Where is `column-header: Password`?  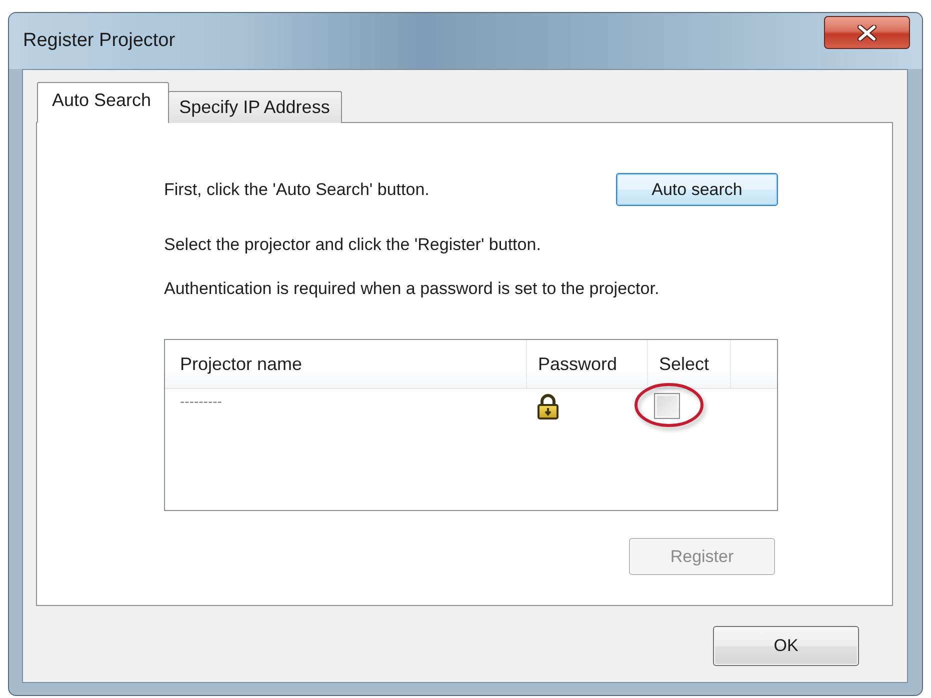 column-header: Password is located at coordinates (587, 364).